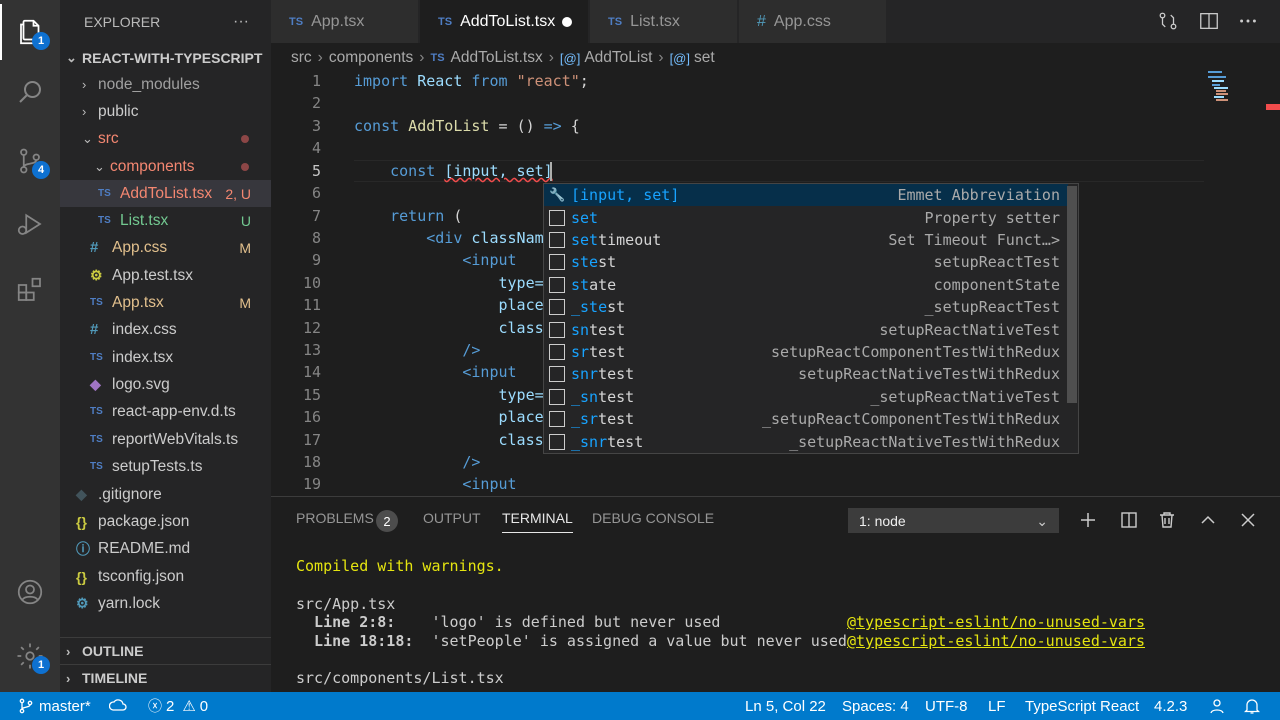  Describe the element at coordinates (806, 397) in the screenshot. I see `suggestion-item: _sntest _setupReactNativeTest` at that location.